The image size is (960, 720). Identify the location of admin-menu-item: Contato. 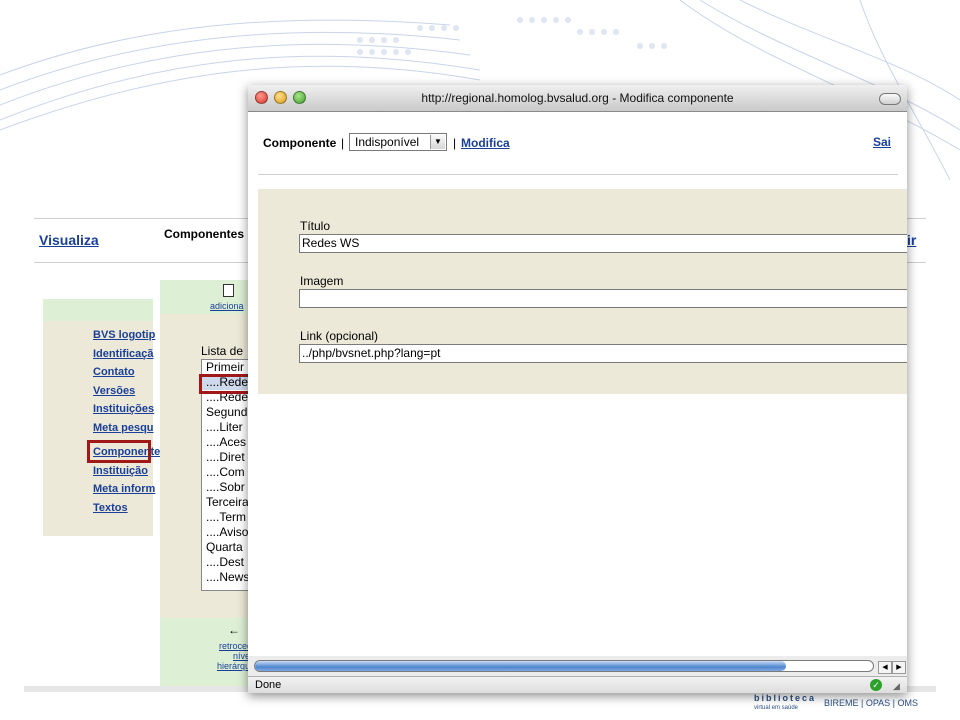
(126, 375).